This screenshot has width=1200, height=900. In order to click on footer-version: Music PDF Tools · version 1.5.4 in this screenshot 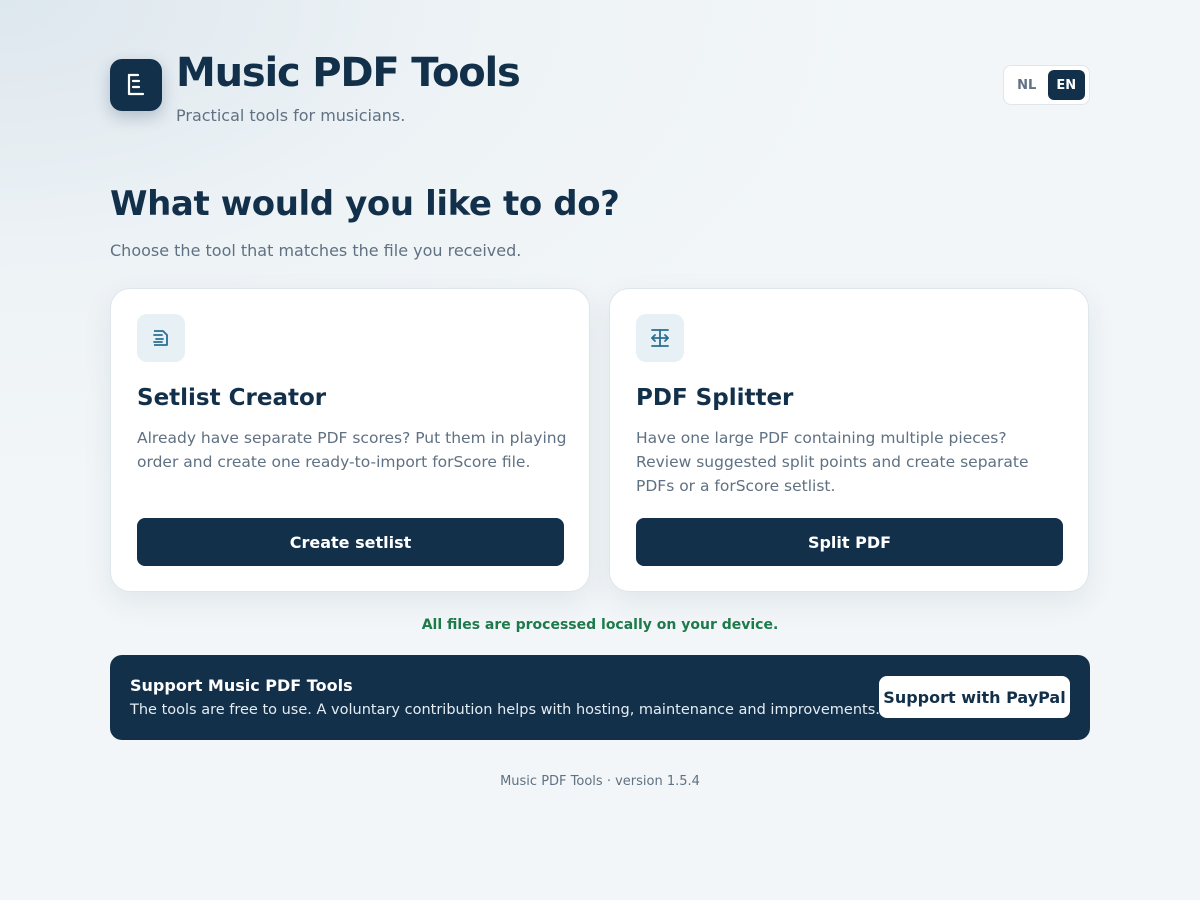, I will do `click(600, 781)`.